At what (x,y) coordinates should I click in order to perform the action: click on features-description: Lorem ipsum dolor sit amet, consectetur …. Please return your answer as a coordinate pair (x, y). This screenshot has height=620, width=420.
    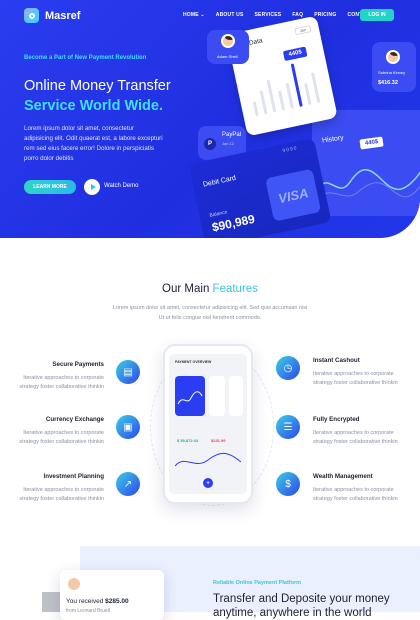
    Looking at the image, I should click on (210, 313).